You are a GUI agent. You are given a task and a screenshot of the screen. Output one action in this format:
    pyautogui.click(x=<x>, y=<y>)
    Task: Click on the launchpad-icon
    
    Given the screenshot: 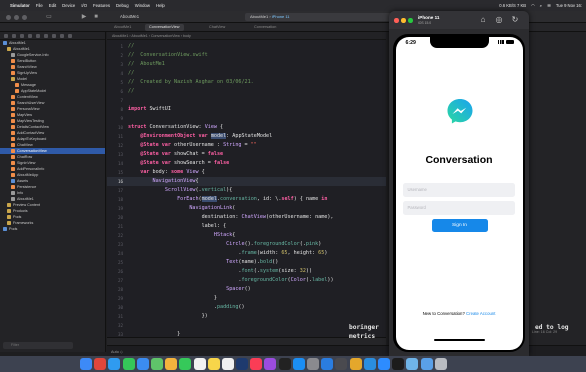 What is the action you would take?
    pyautogui.click(x=100, y=364)
    